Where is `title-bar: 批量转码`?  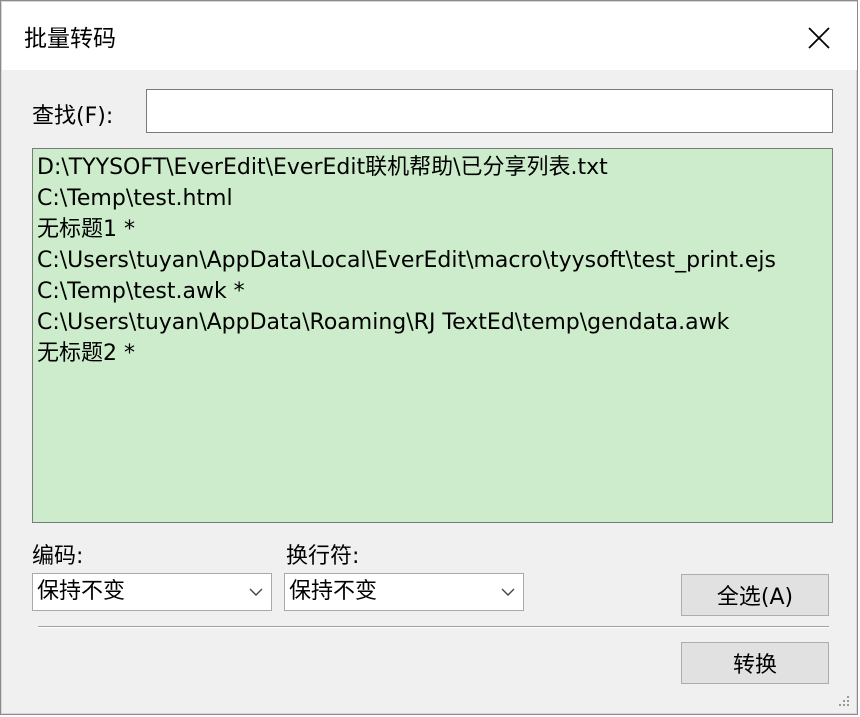
title-bar: 批量转码 is located at coordinates (429, 36).